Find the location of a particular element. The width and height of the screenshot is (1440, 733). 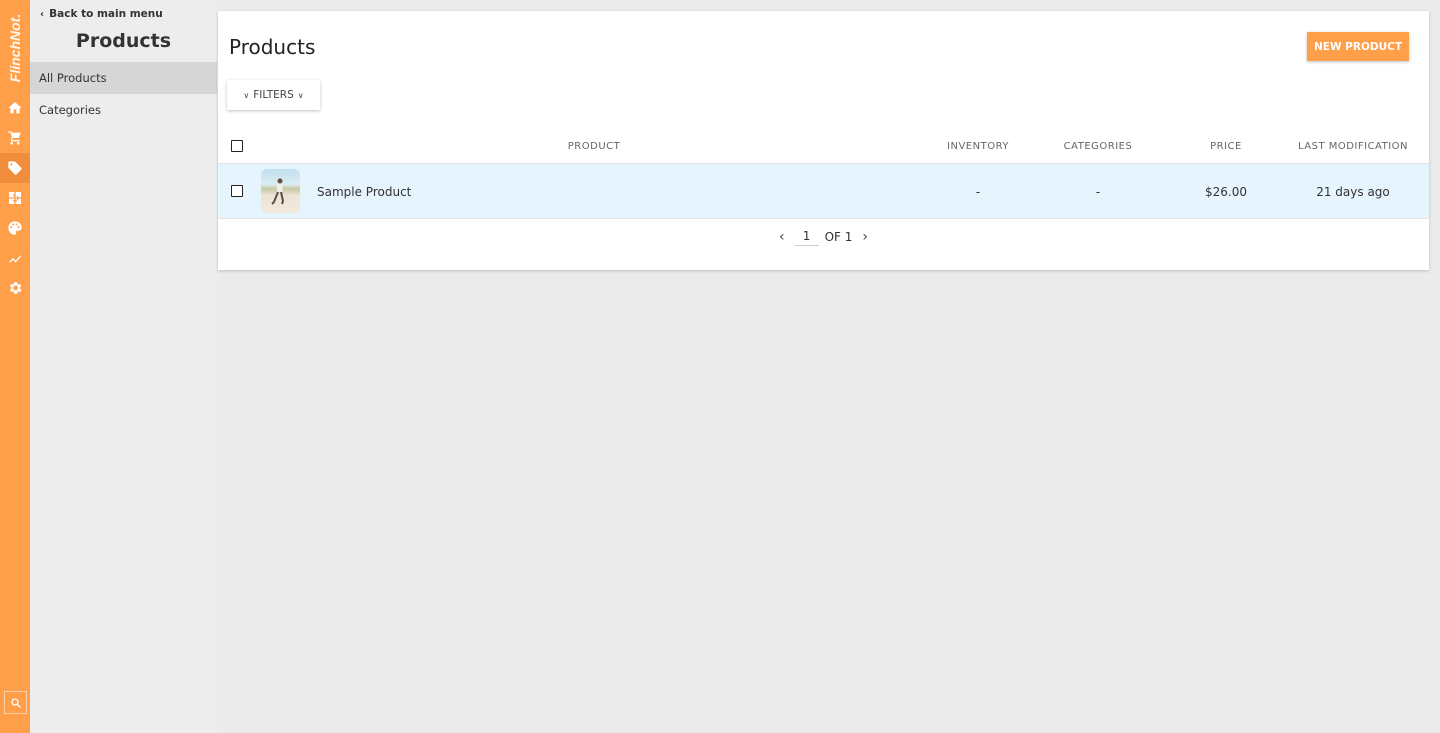

gear-icon is located at coordinates (15, 288).